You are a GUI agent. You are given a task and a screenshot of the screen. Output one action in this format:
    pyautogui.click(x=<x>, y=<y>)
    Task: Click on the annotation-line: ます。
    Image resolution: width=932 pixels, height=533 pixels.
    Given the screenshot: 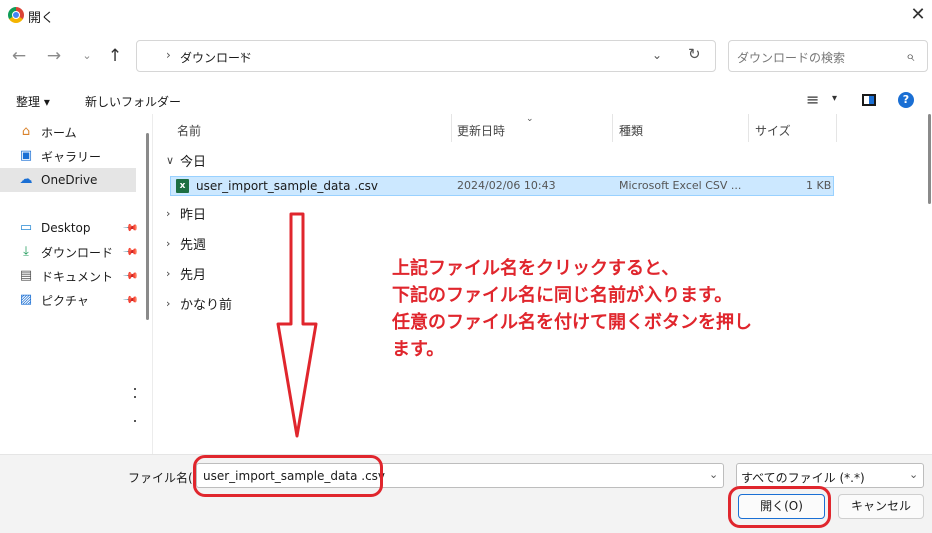 What is the action you would take?
    pyautogui.click(x=418, y=349)
    